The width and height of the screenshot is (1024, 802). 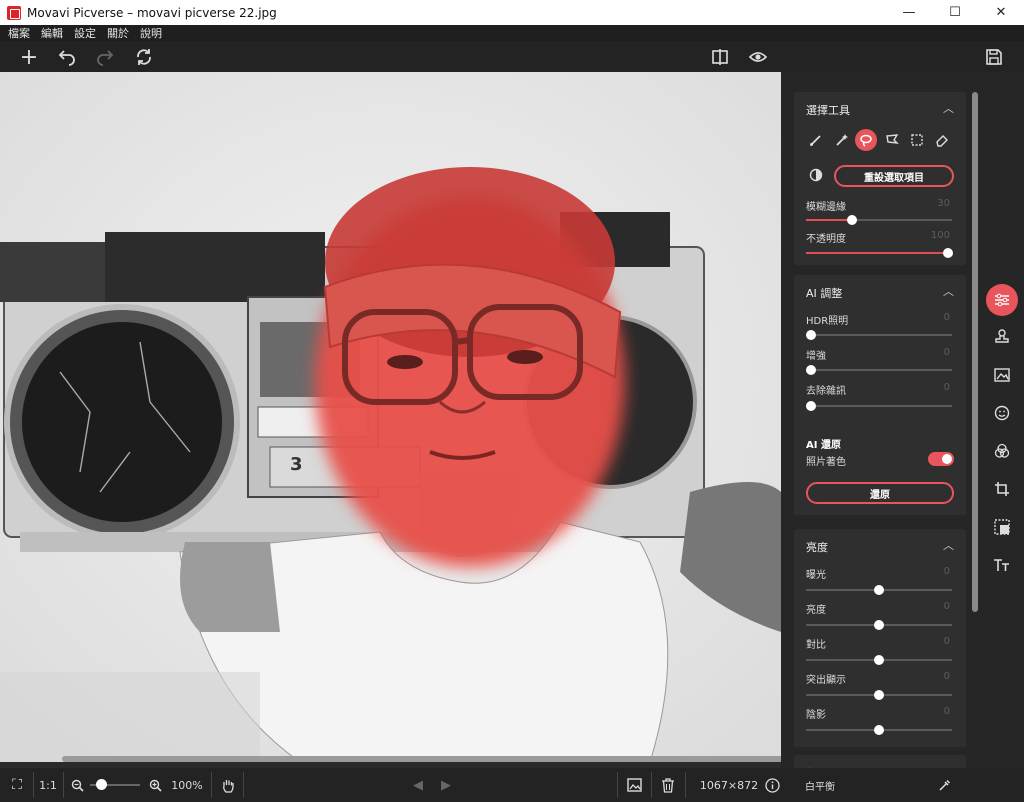 I want to click on magic-wand-icon, so click(x=842, y=140).